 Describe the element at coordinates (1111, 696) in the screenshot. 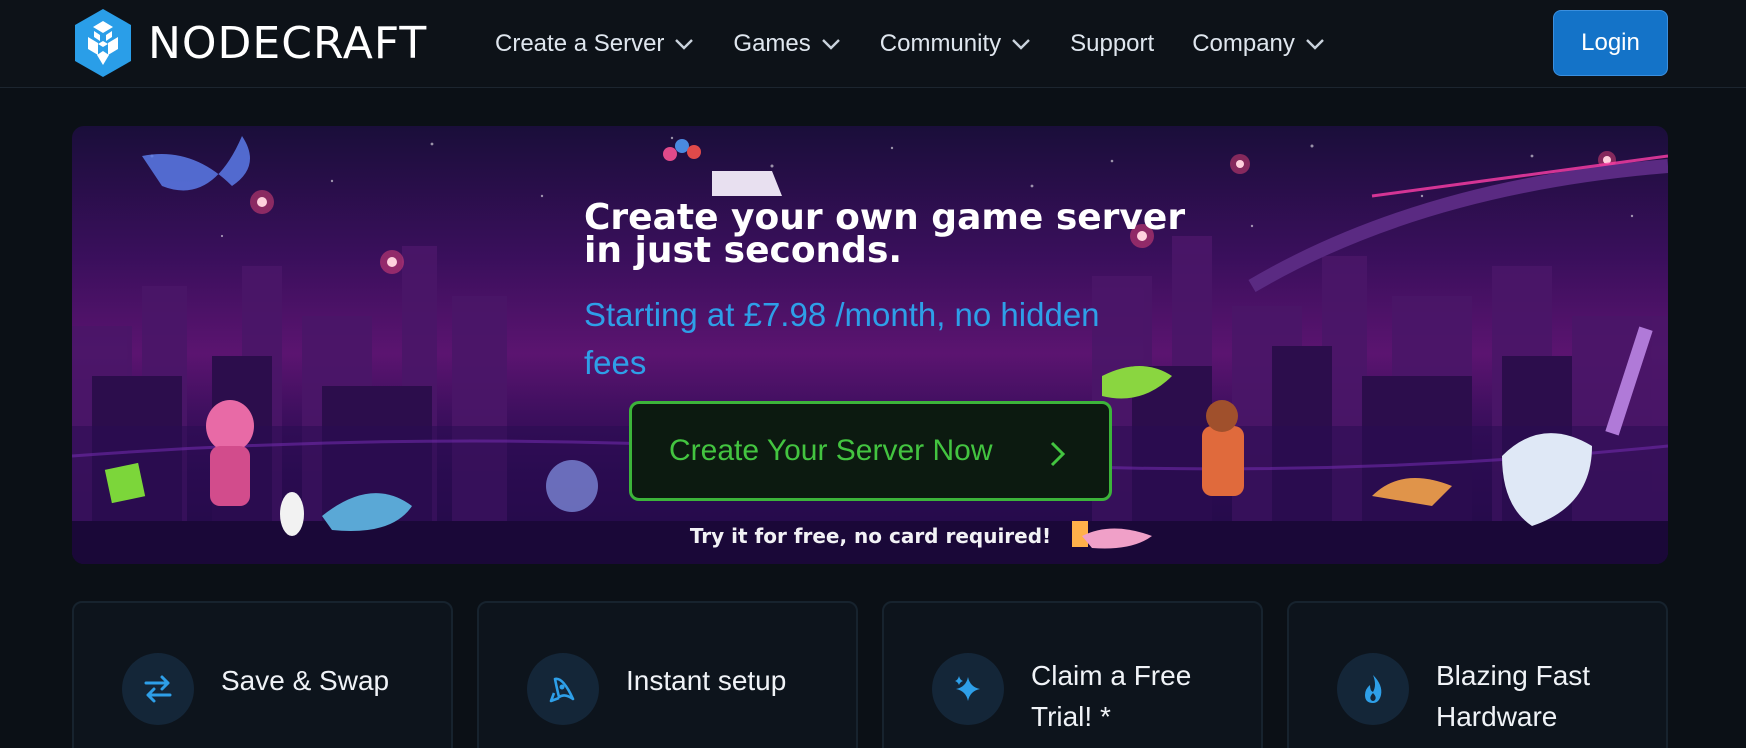

I see `feature-label: Claim a Free Trial! *` at that location.